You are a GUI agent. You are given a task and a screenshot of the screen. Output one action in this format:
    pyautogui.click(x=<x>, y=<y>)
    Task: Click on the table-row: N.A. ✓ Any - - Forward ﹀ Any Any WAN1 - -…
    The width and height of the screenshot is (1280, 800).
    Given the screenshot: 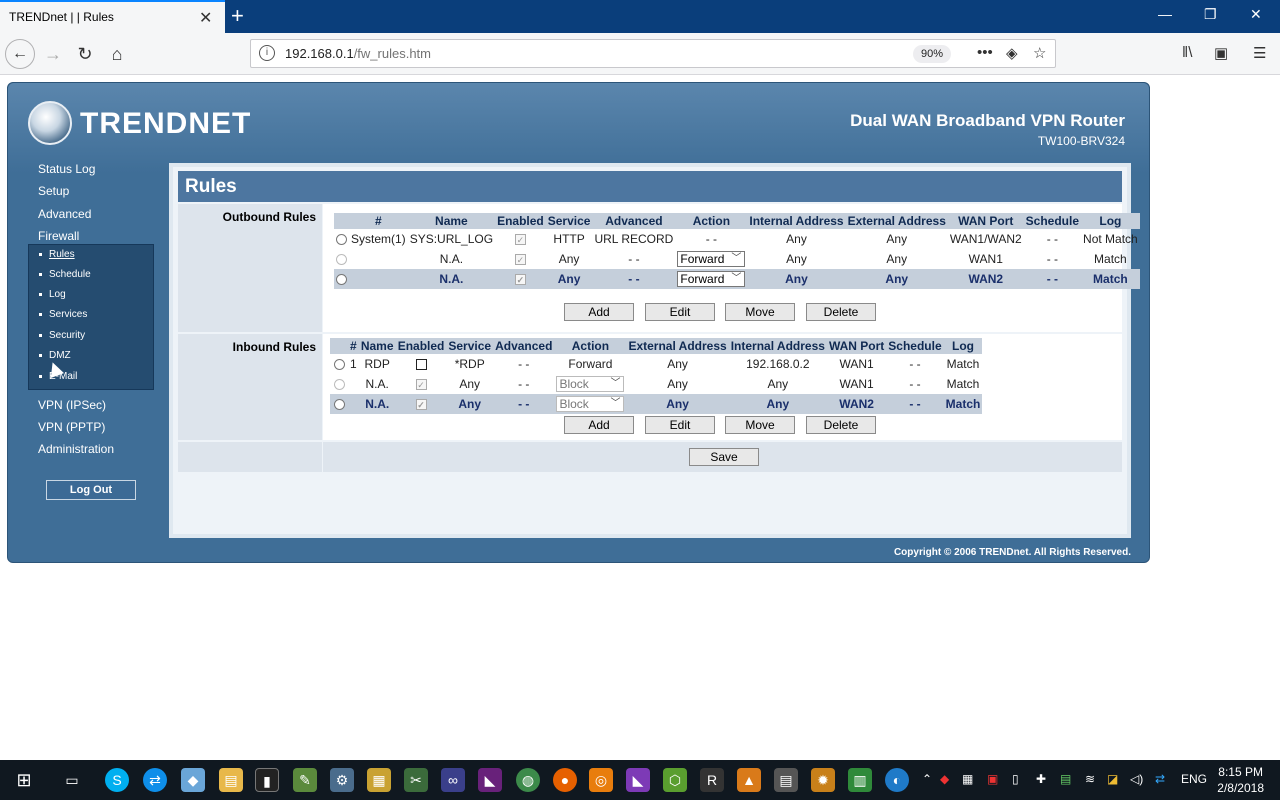 What is the action you would take?
    pyautogui.click(x=737, y=259)
    